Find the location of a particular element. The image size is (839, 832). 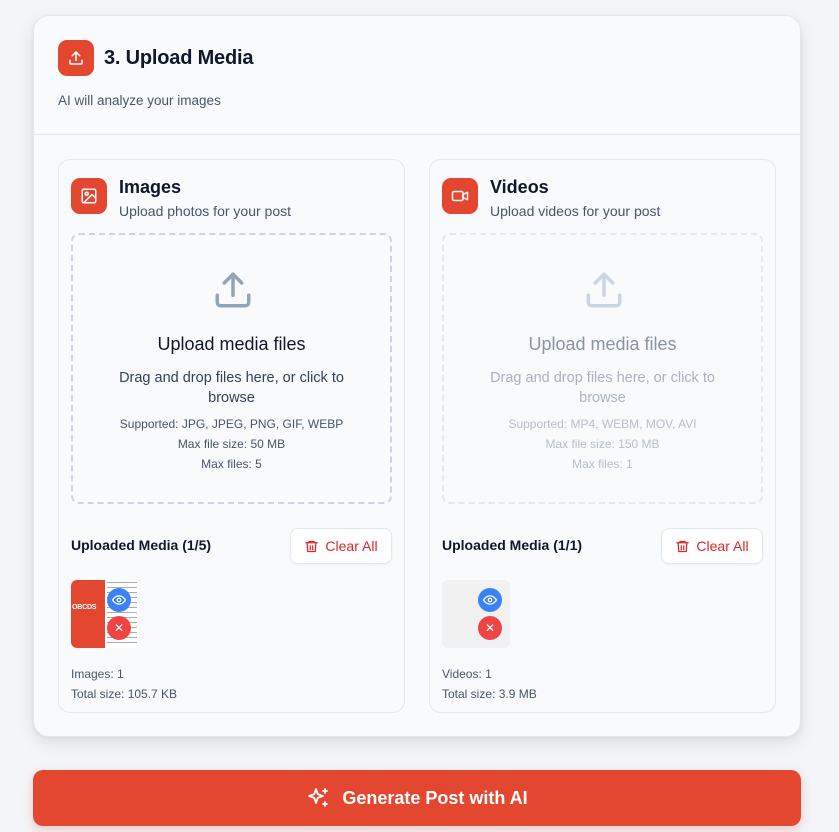

max-file-size: Max file size: 50 MB is located at coordinates (231, 444).